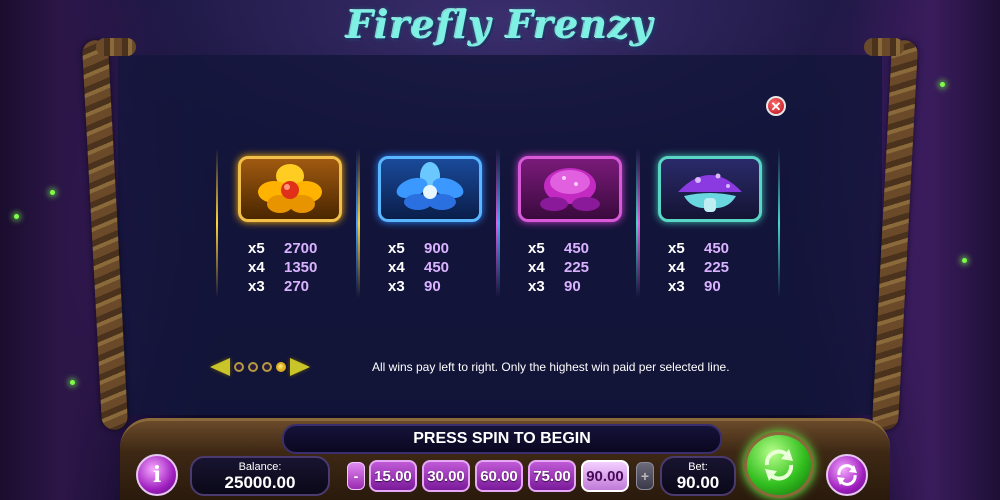  I want to click on pay-row: x4 1350, so click(293, 268).